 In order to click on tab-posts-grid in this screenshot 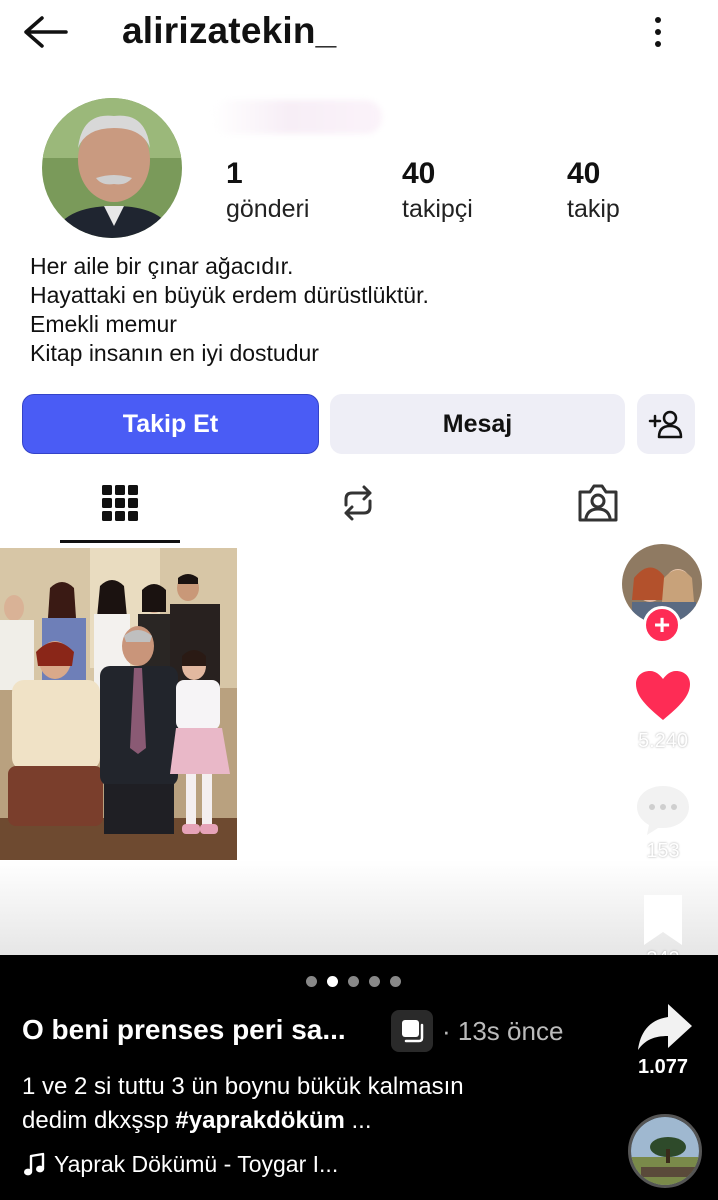, I will do `click(120, 503)`.